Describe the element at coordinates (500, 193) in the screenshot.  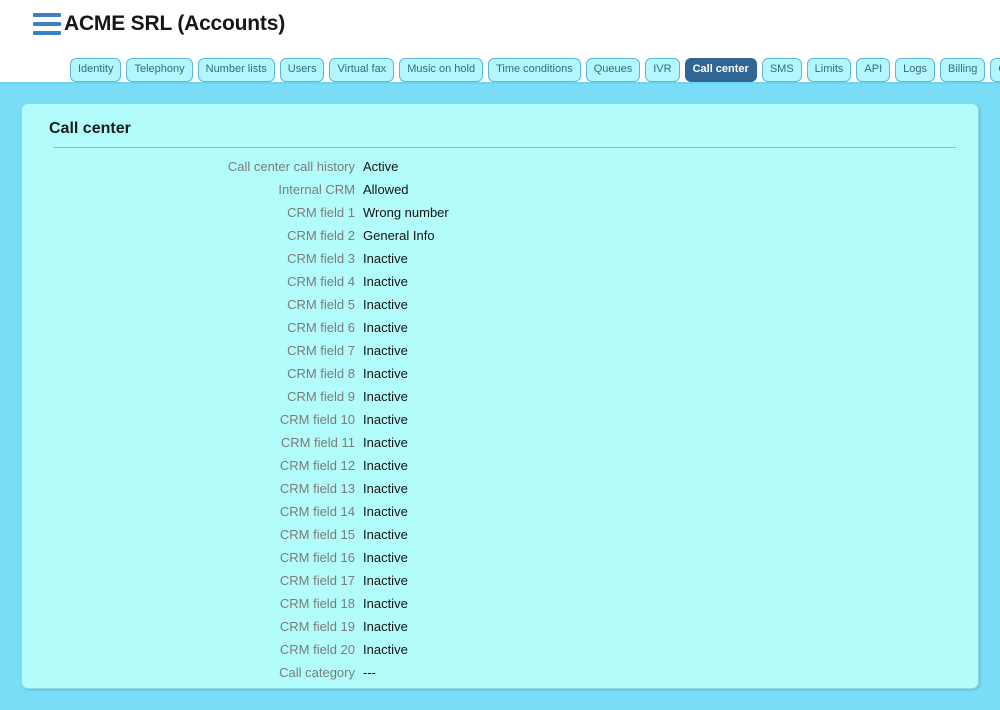
I see `setting-row: Internal CRM Allowed` at that location.